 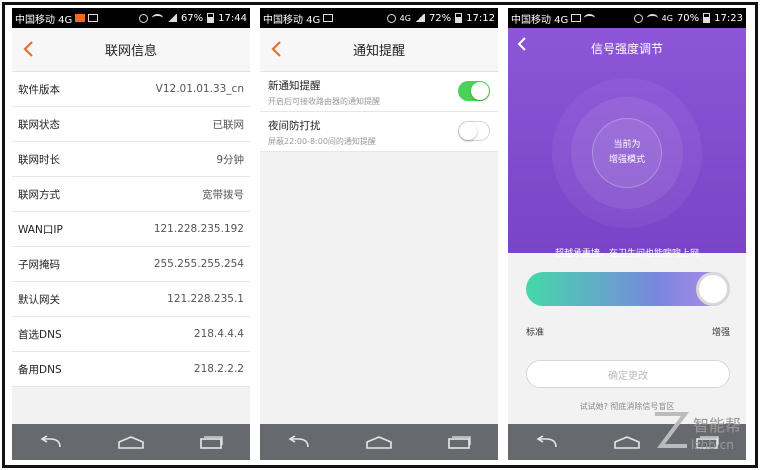 I want to click on battery-percent: 70%, so click(x=688, y=18).